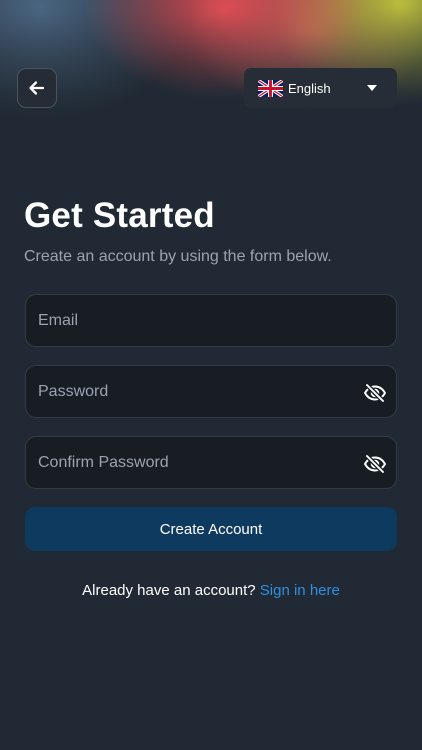  Describe the element at coordinates (309, 88) in the screenshot. I see `language-label: English` at that location.